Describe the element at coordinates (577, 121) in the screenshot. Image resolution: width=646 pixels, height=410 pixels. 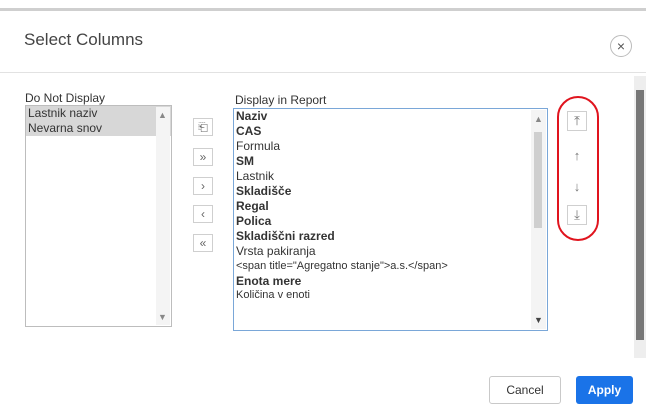
I see `move-top-icon: ⤒` at that location.